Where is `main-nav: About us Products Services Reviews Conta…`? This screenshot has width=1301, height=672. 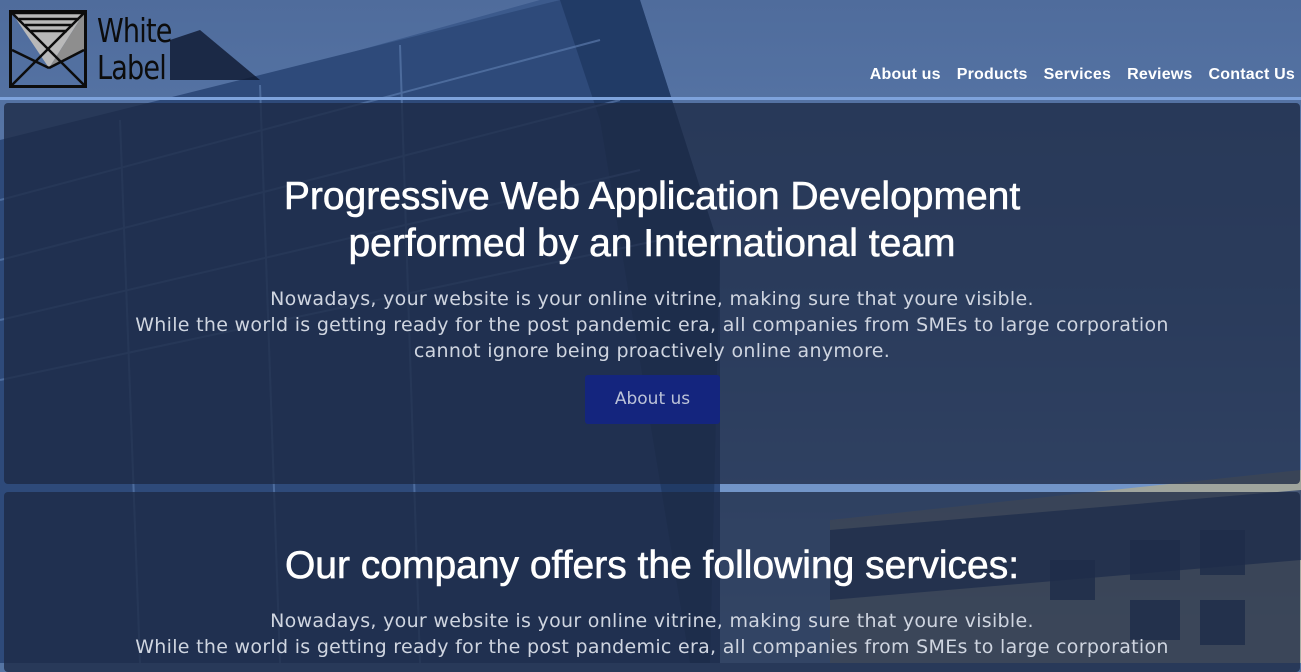
main-nav: About us Products Services Reviews Conta… is located at coordinates (1074, 75).